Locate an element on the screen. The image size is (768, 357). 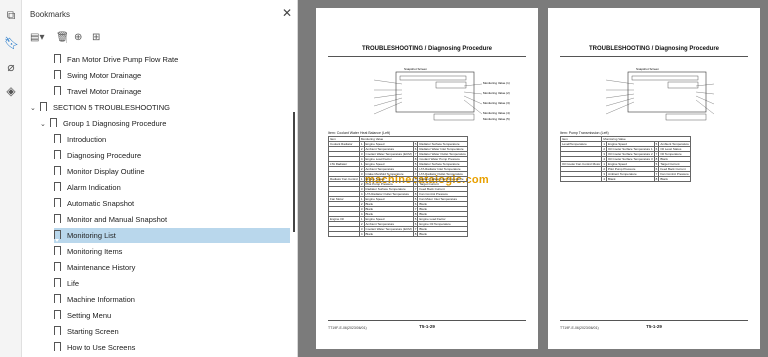
bookmark-item: Maintenance History is located at coordinates (94, 267).